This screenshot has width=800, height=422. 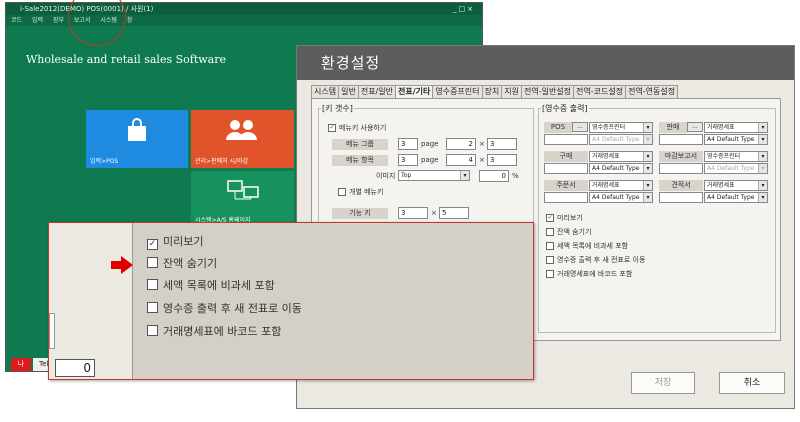 I want to click on zoom-option-taxfree: 세액 목록에 비과세 포함, so click(x=211, y=285).